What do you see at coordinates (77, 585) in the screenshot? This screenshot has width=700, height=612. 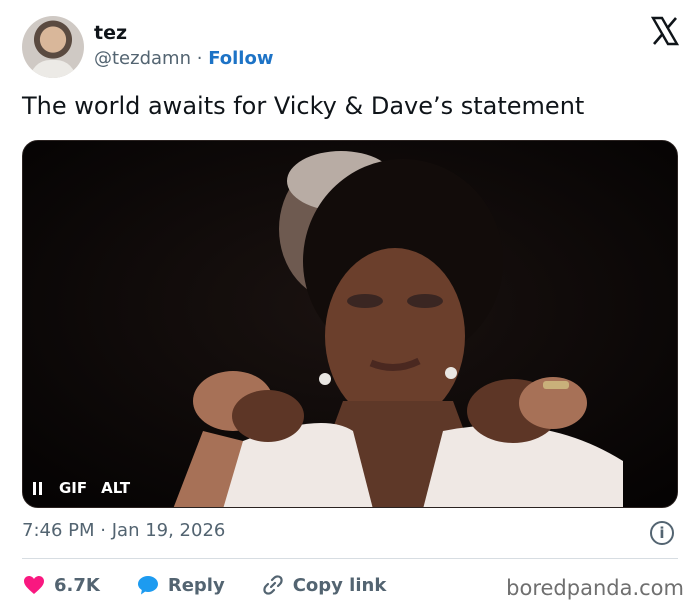 I see `like-count: 6.7K` at bounding box center [77, 585].